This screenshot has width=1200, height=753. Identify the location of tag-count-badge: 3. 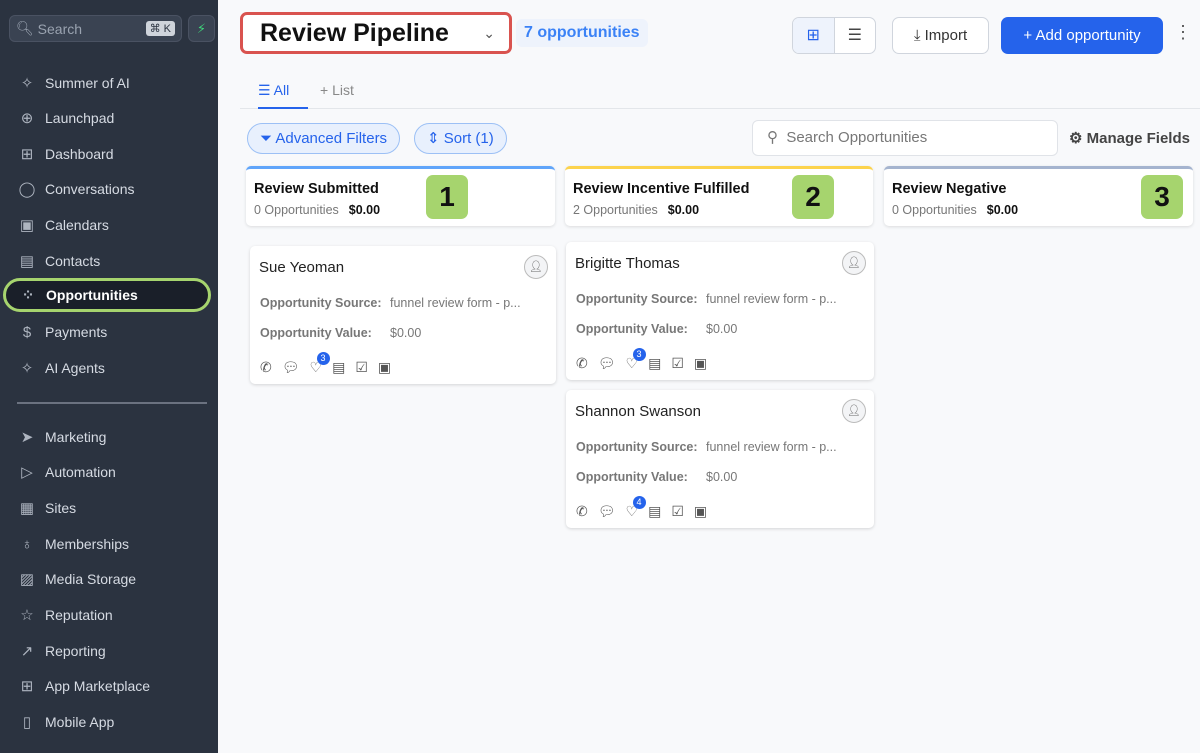
(639, 354).